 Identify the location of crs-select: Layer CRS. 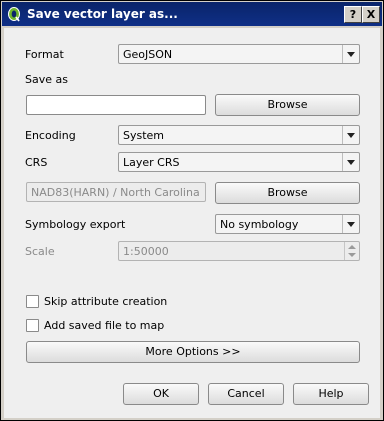
(239, 162).